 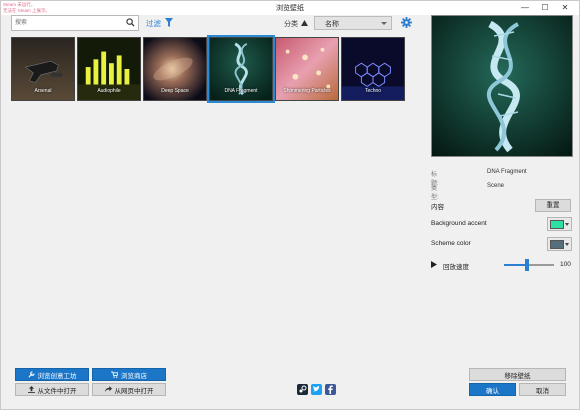 I want to click on open-from-web-label: 从网页中打开, so click(x=134, y=391).